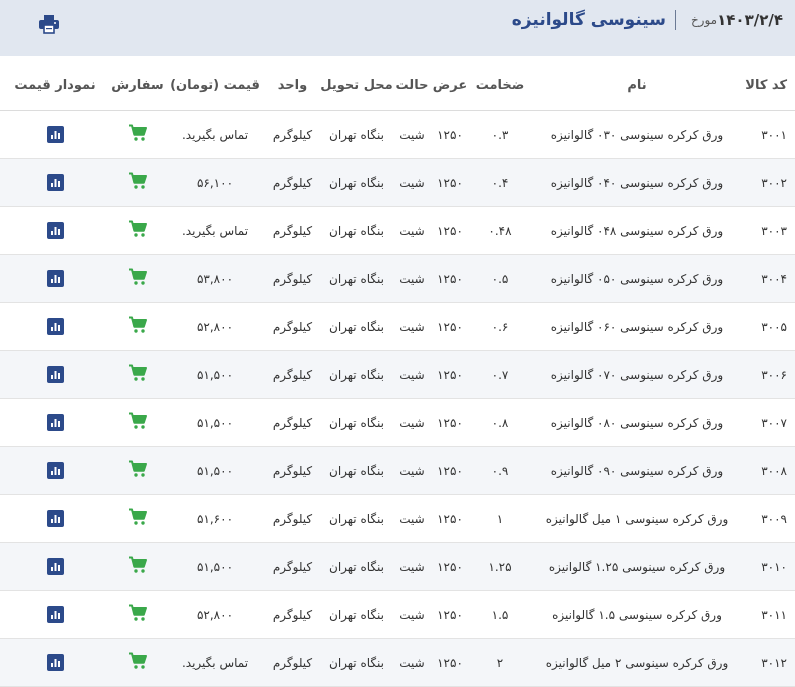  Describe the element at coordinates (637, 85) in the screenshot. I see `col-header-name: نام` at that location.